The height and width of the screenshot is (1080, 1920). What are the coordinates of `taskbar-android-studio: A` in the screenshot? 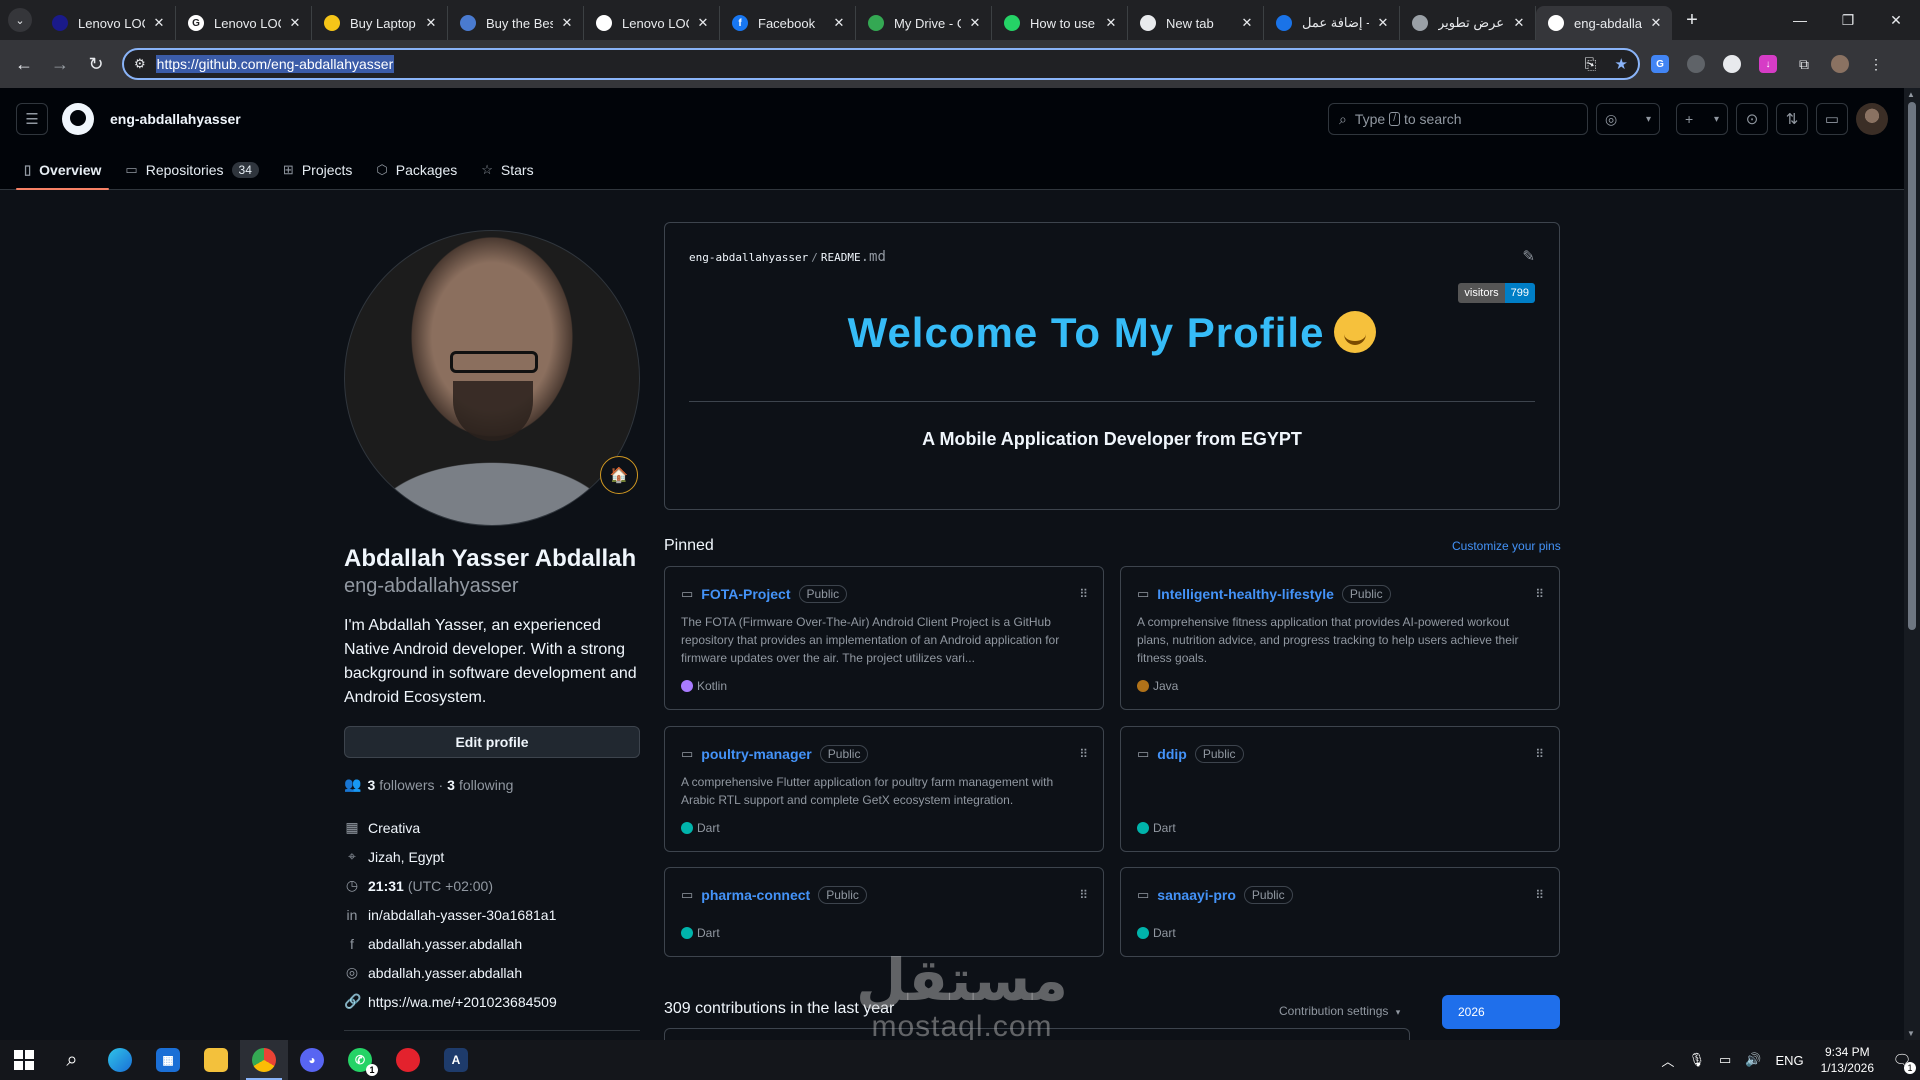 It's located at (456, 1060).